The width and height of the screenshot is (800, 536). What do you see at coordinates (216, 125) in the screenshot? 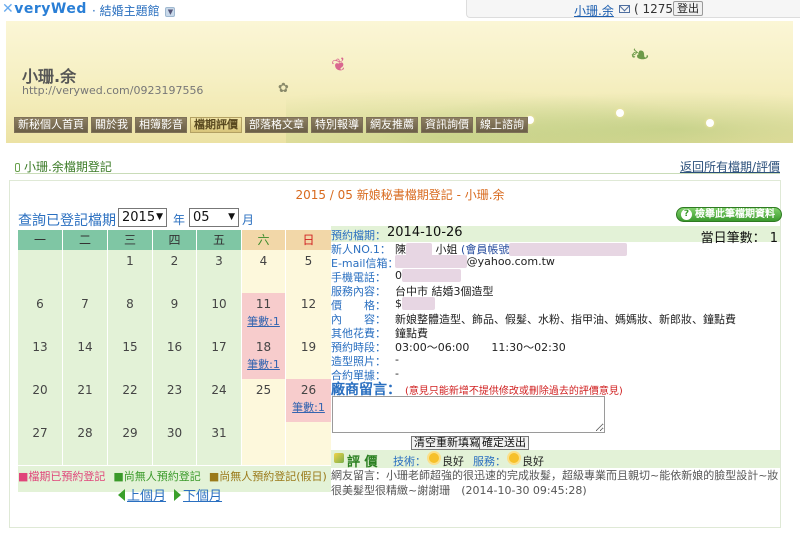
I see `nav-schedule: 檔期評價` at bounding box center [216, 125].